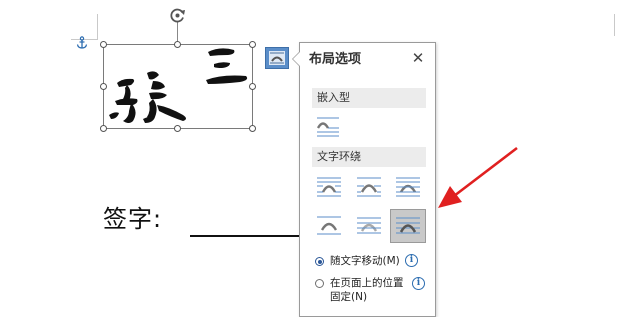  I want to click on resize-handle-bottom-left, so click(103, 128).